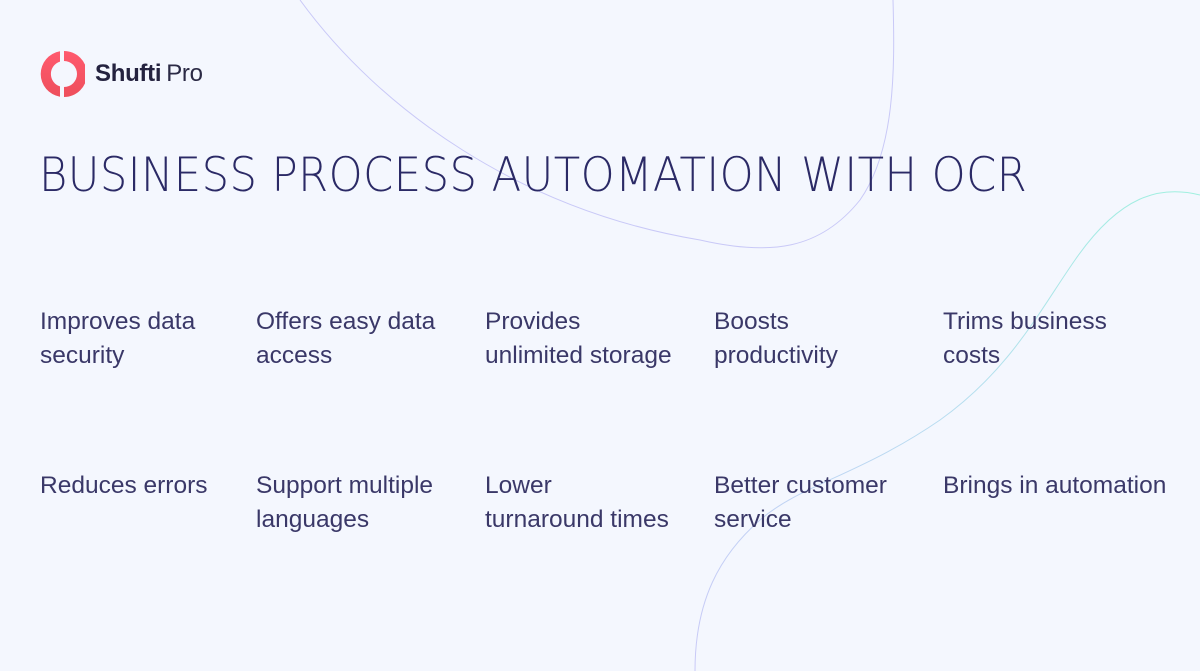 This screenshot has height=671, width=1200. Describe the element at coordinates (82, 355) in the screenshot. I see `feature-line: security` at that location.